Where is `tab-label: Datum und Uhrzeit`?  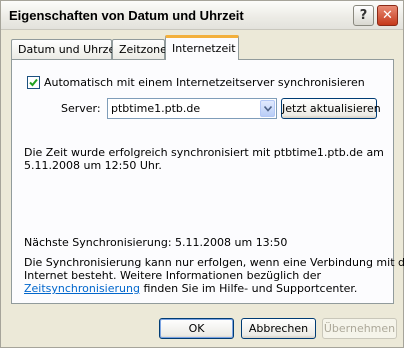 tab-label: Datum und Uhrzeit is located at coordinates (70, 49).